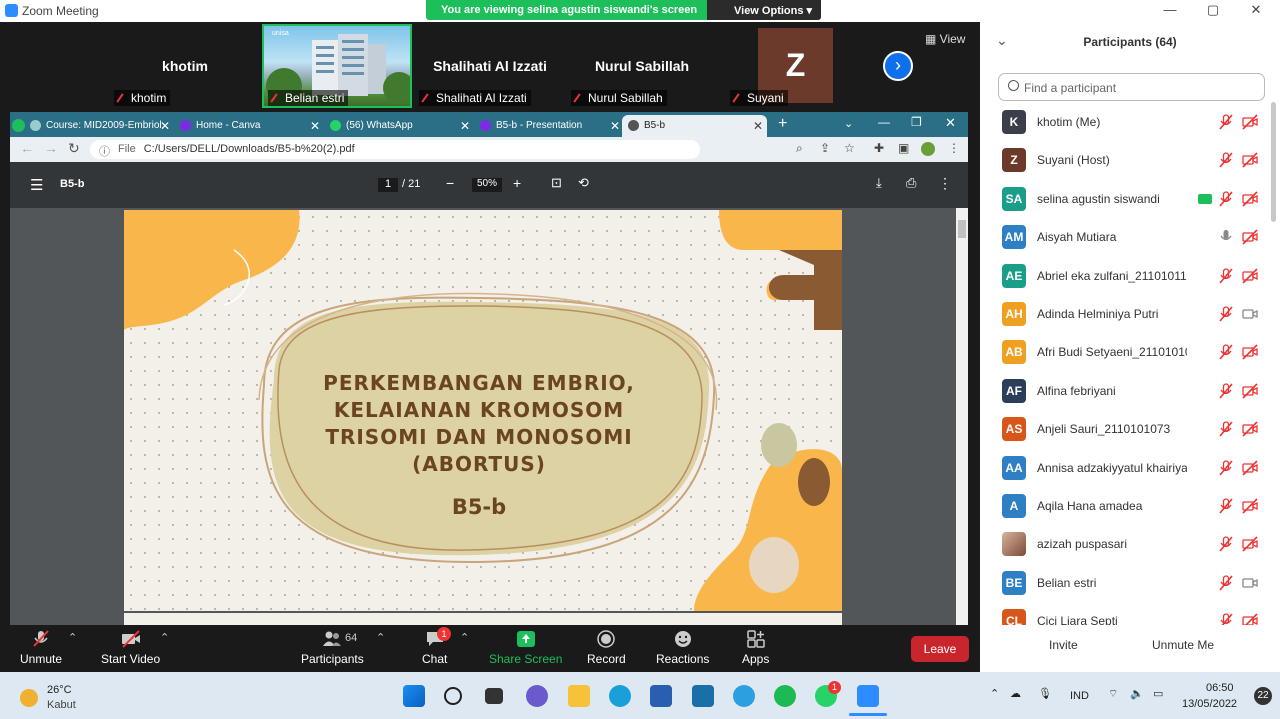 Image resolution: width=1280 pixels, height=719 pixels. I want to click on browser-tab: B5-b - Presentation ✕, so click(549, 126).